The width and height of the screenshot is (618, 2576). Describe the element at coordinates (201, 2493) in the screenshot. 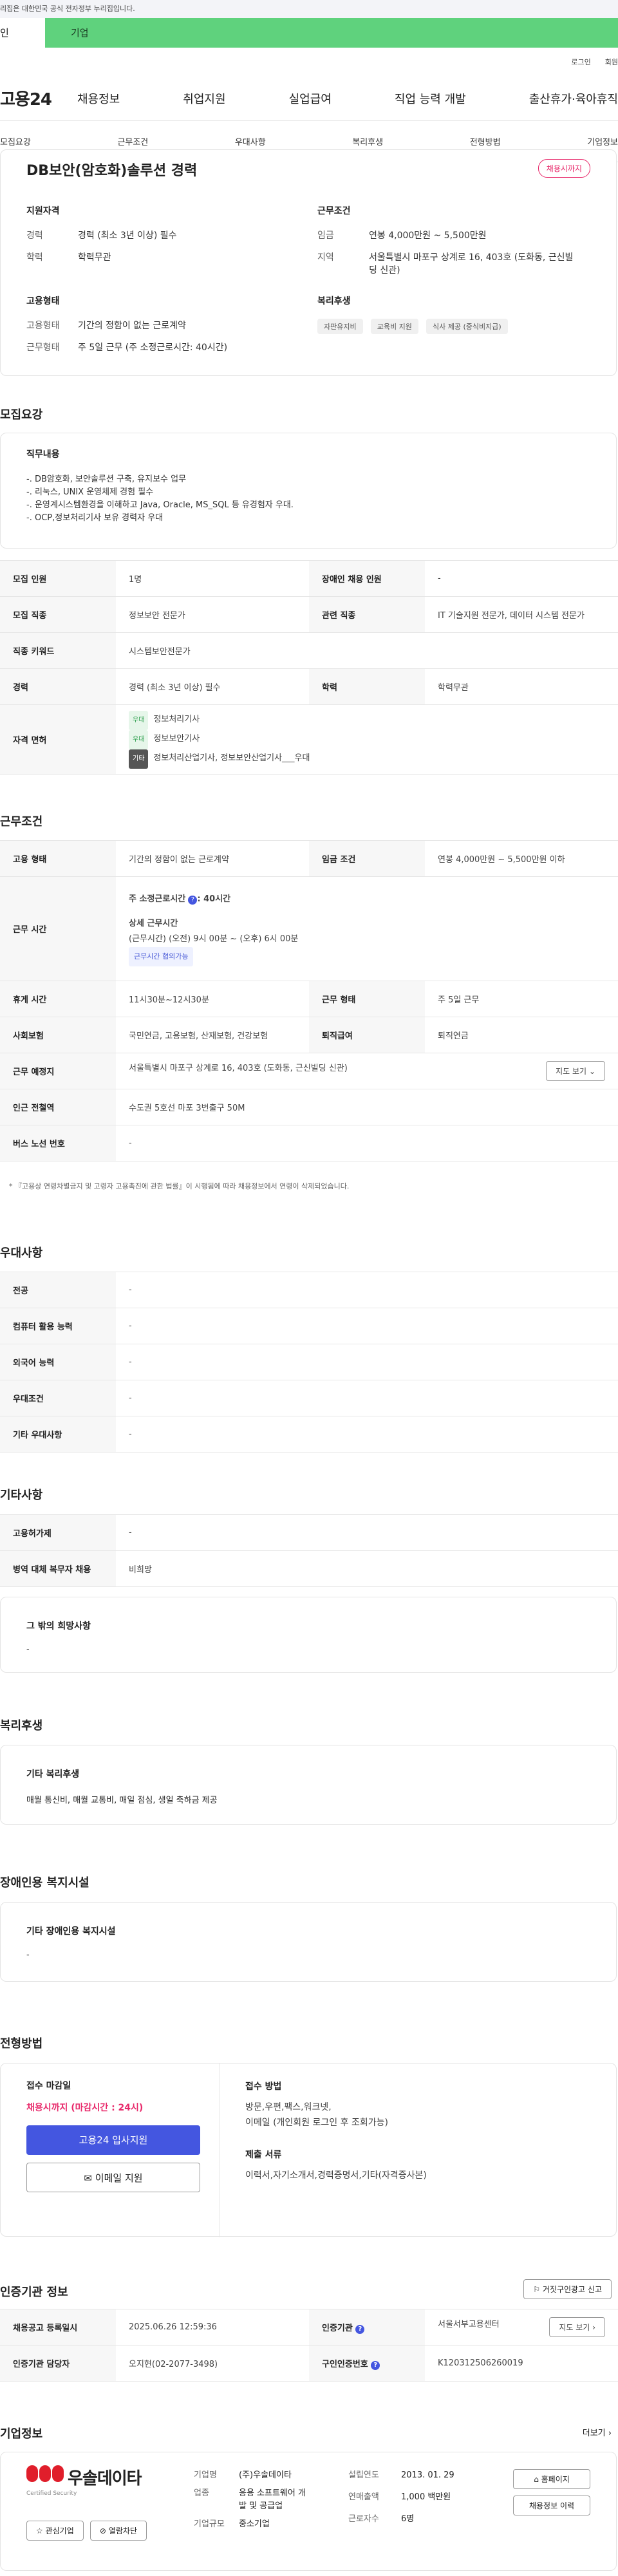

I see `company-biz-key: 업종` at that location.